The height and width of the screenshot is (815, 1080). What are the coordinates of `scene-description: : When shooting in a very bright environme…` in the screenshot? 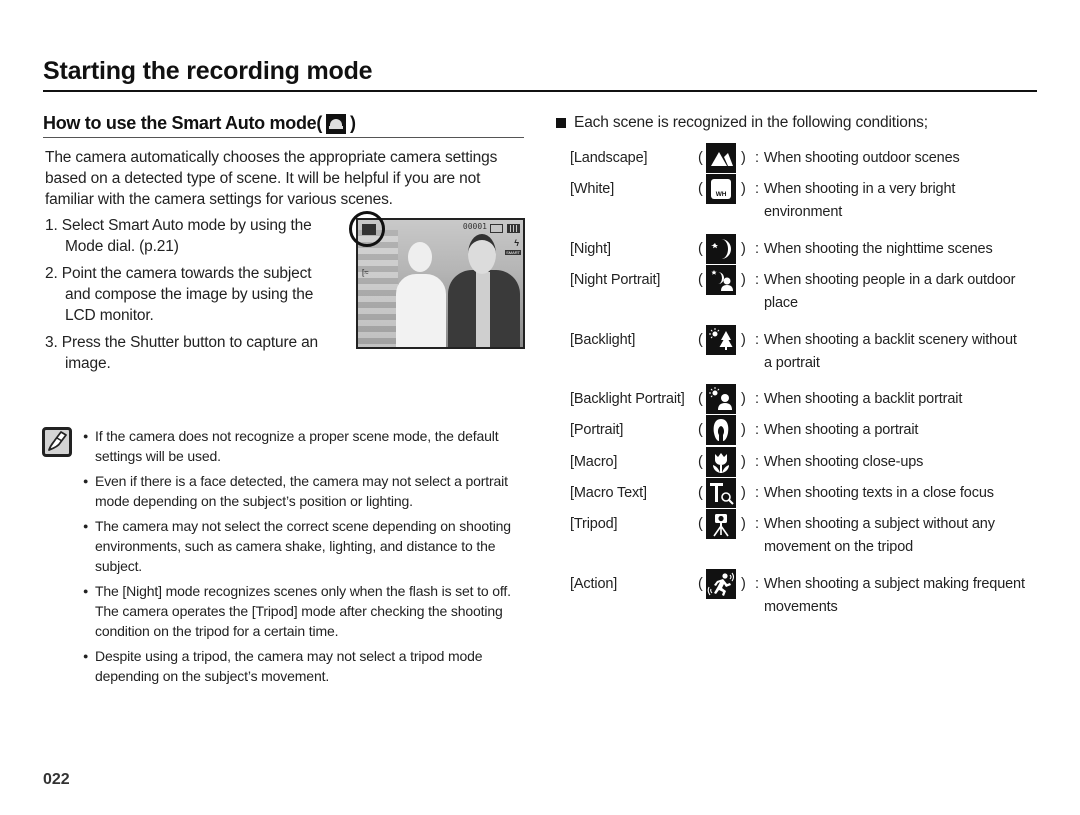 It's located at (900, 201).